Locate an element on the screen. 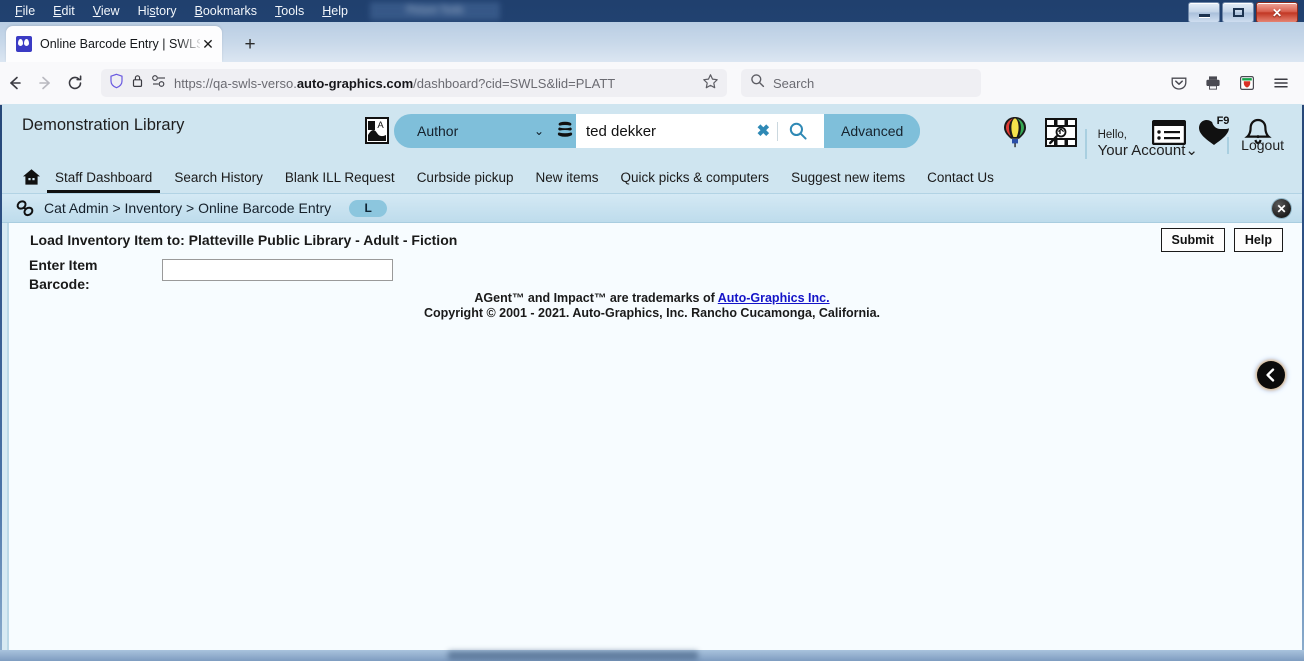 This screenshot has width=1304, height=661. forward-arrow-icon is located at coordinates (45, 83).